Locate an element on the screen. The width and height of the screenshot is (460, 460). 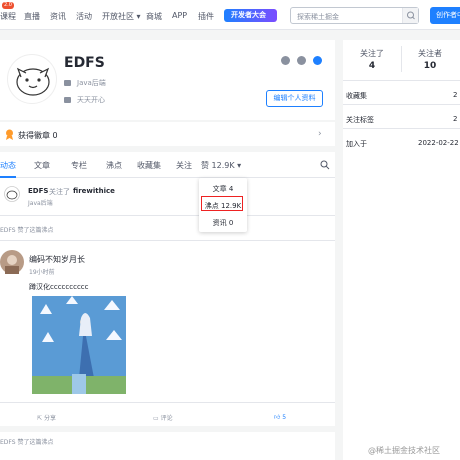
liked-pin-notice-2: EDFS 赞了这篇沸点 is located at coordinates (27, 442).